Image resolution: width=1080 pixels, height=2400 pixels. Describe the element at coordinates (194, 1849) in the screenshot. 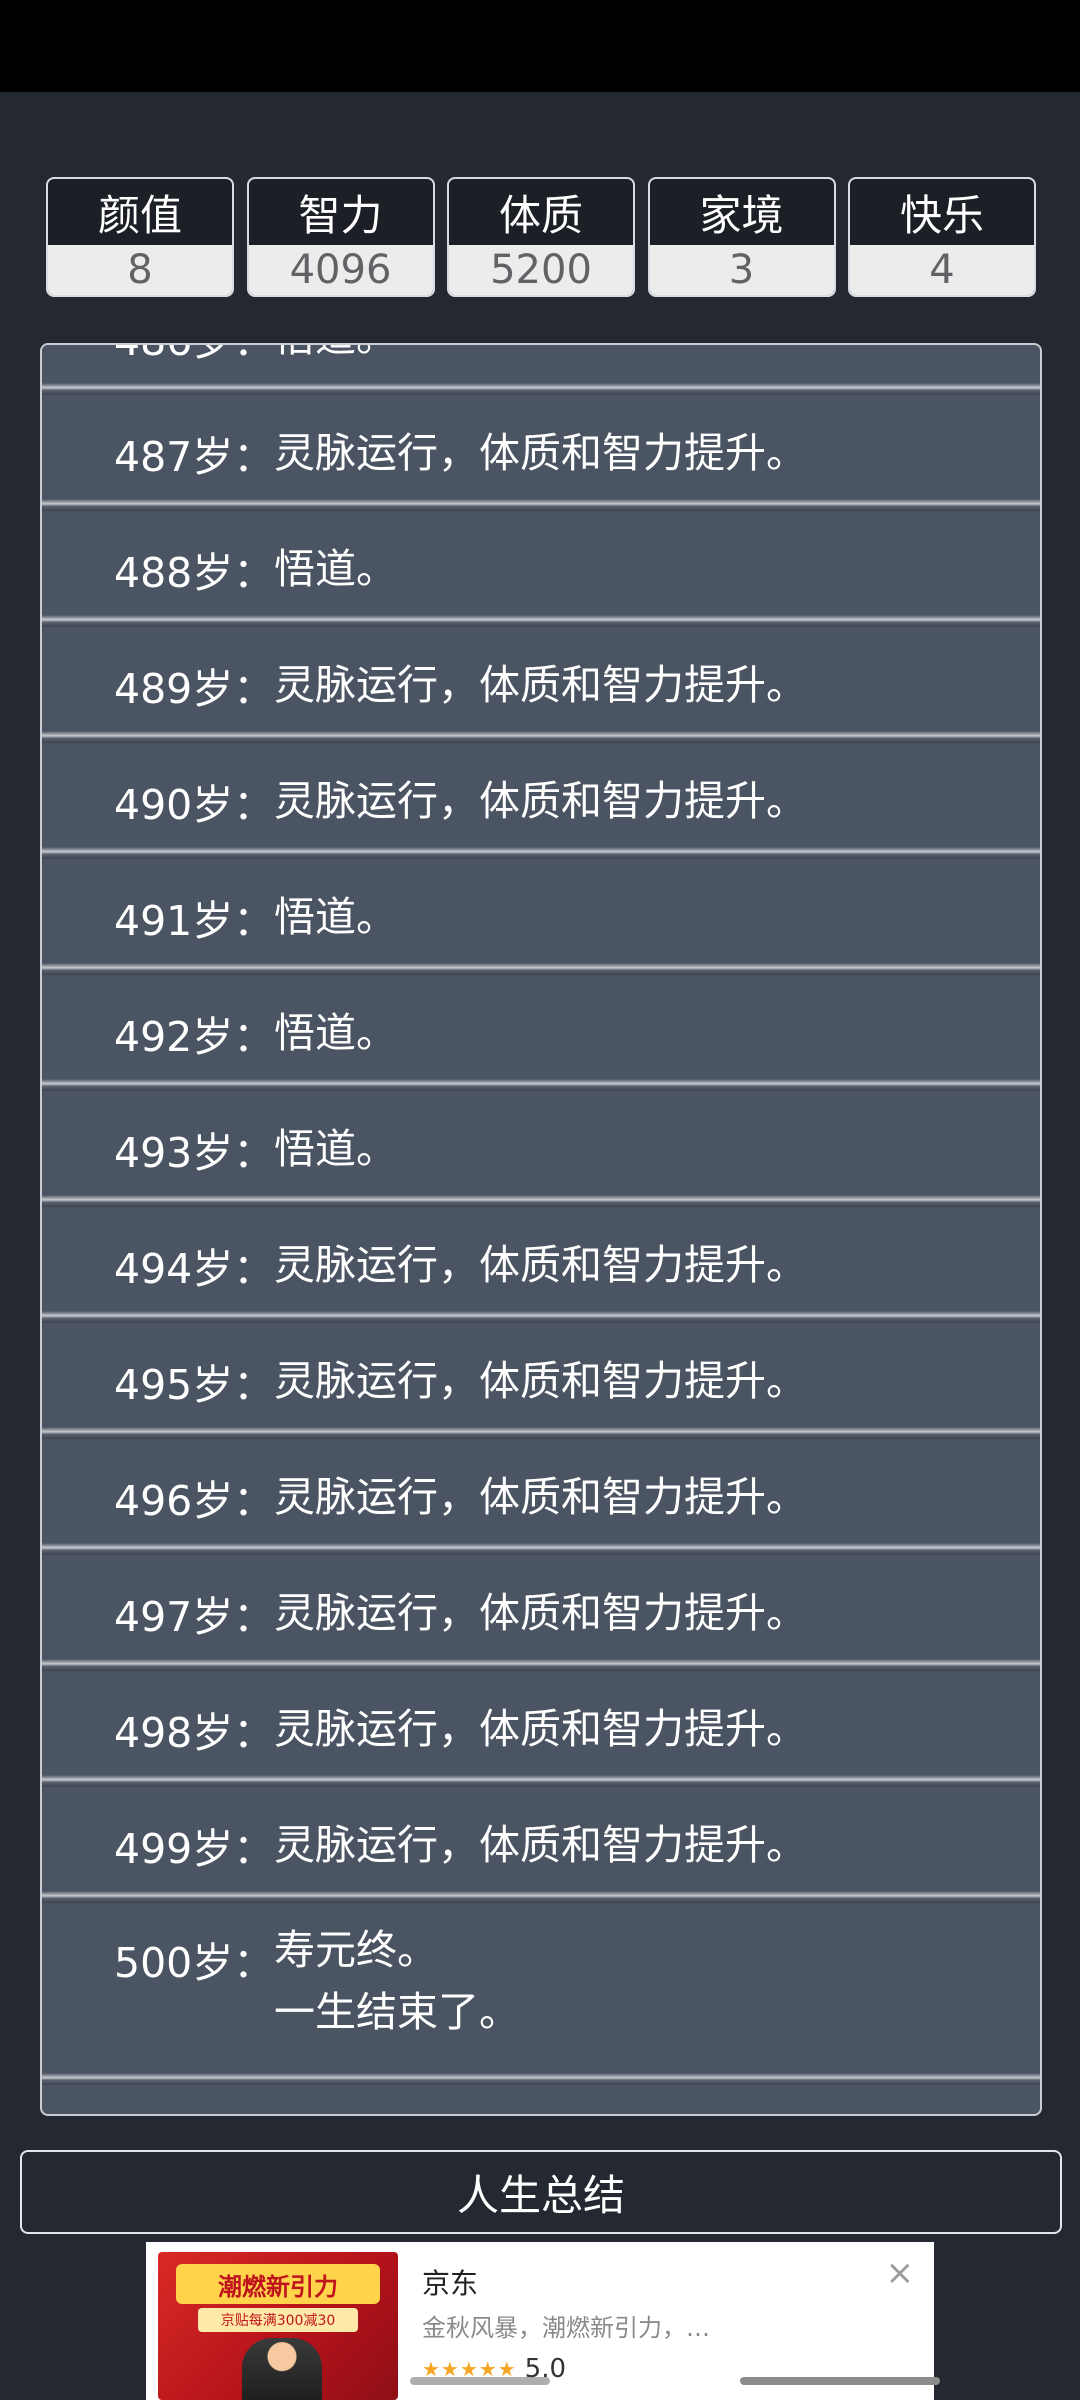

I see `log-age: 499岁：` at that location.